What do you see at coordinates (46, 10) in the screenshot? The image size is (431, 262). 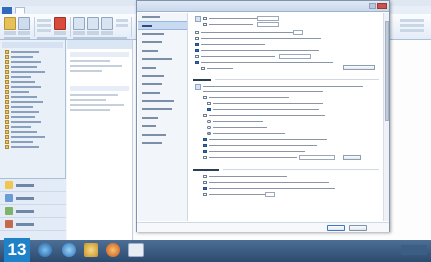 I see `tab-folder` at bounding box center [46, 10].